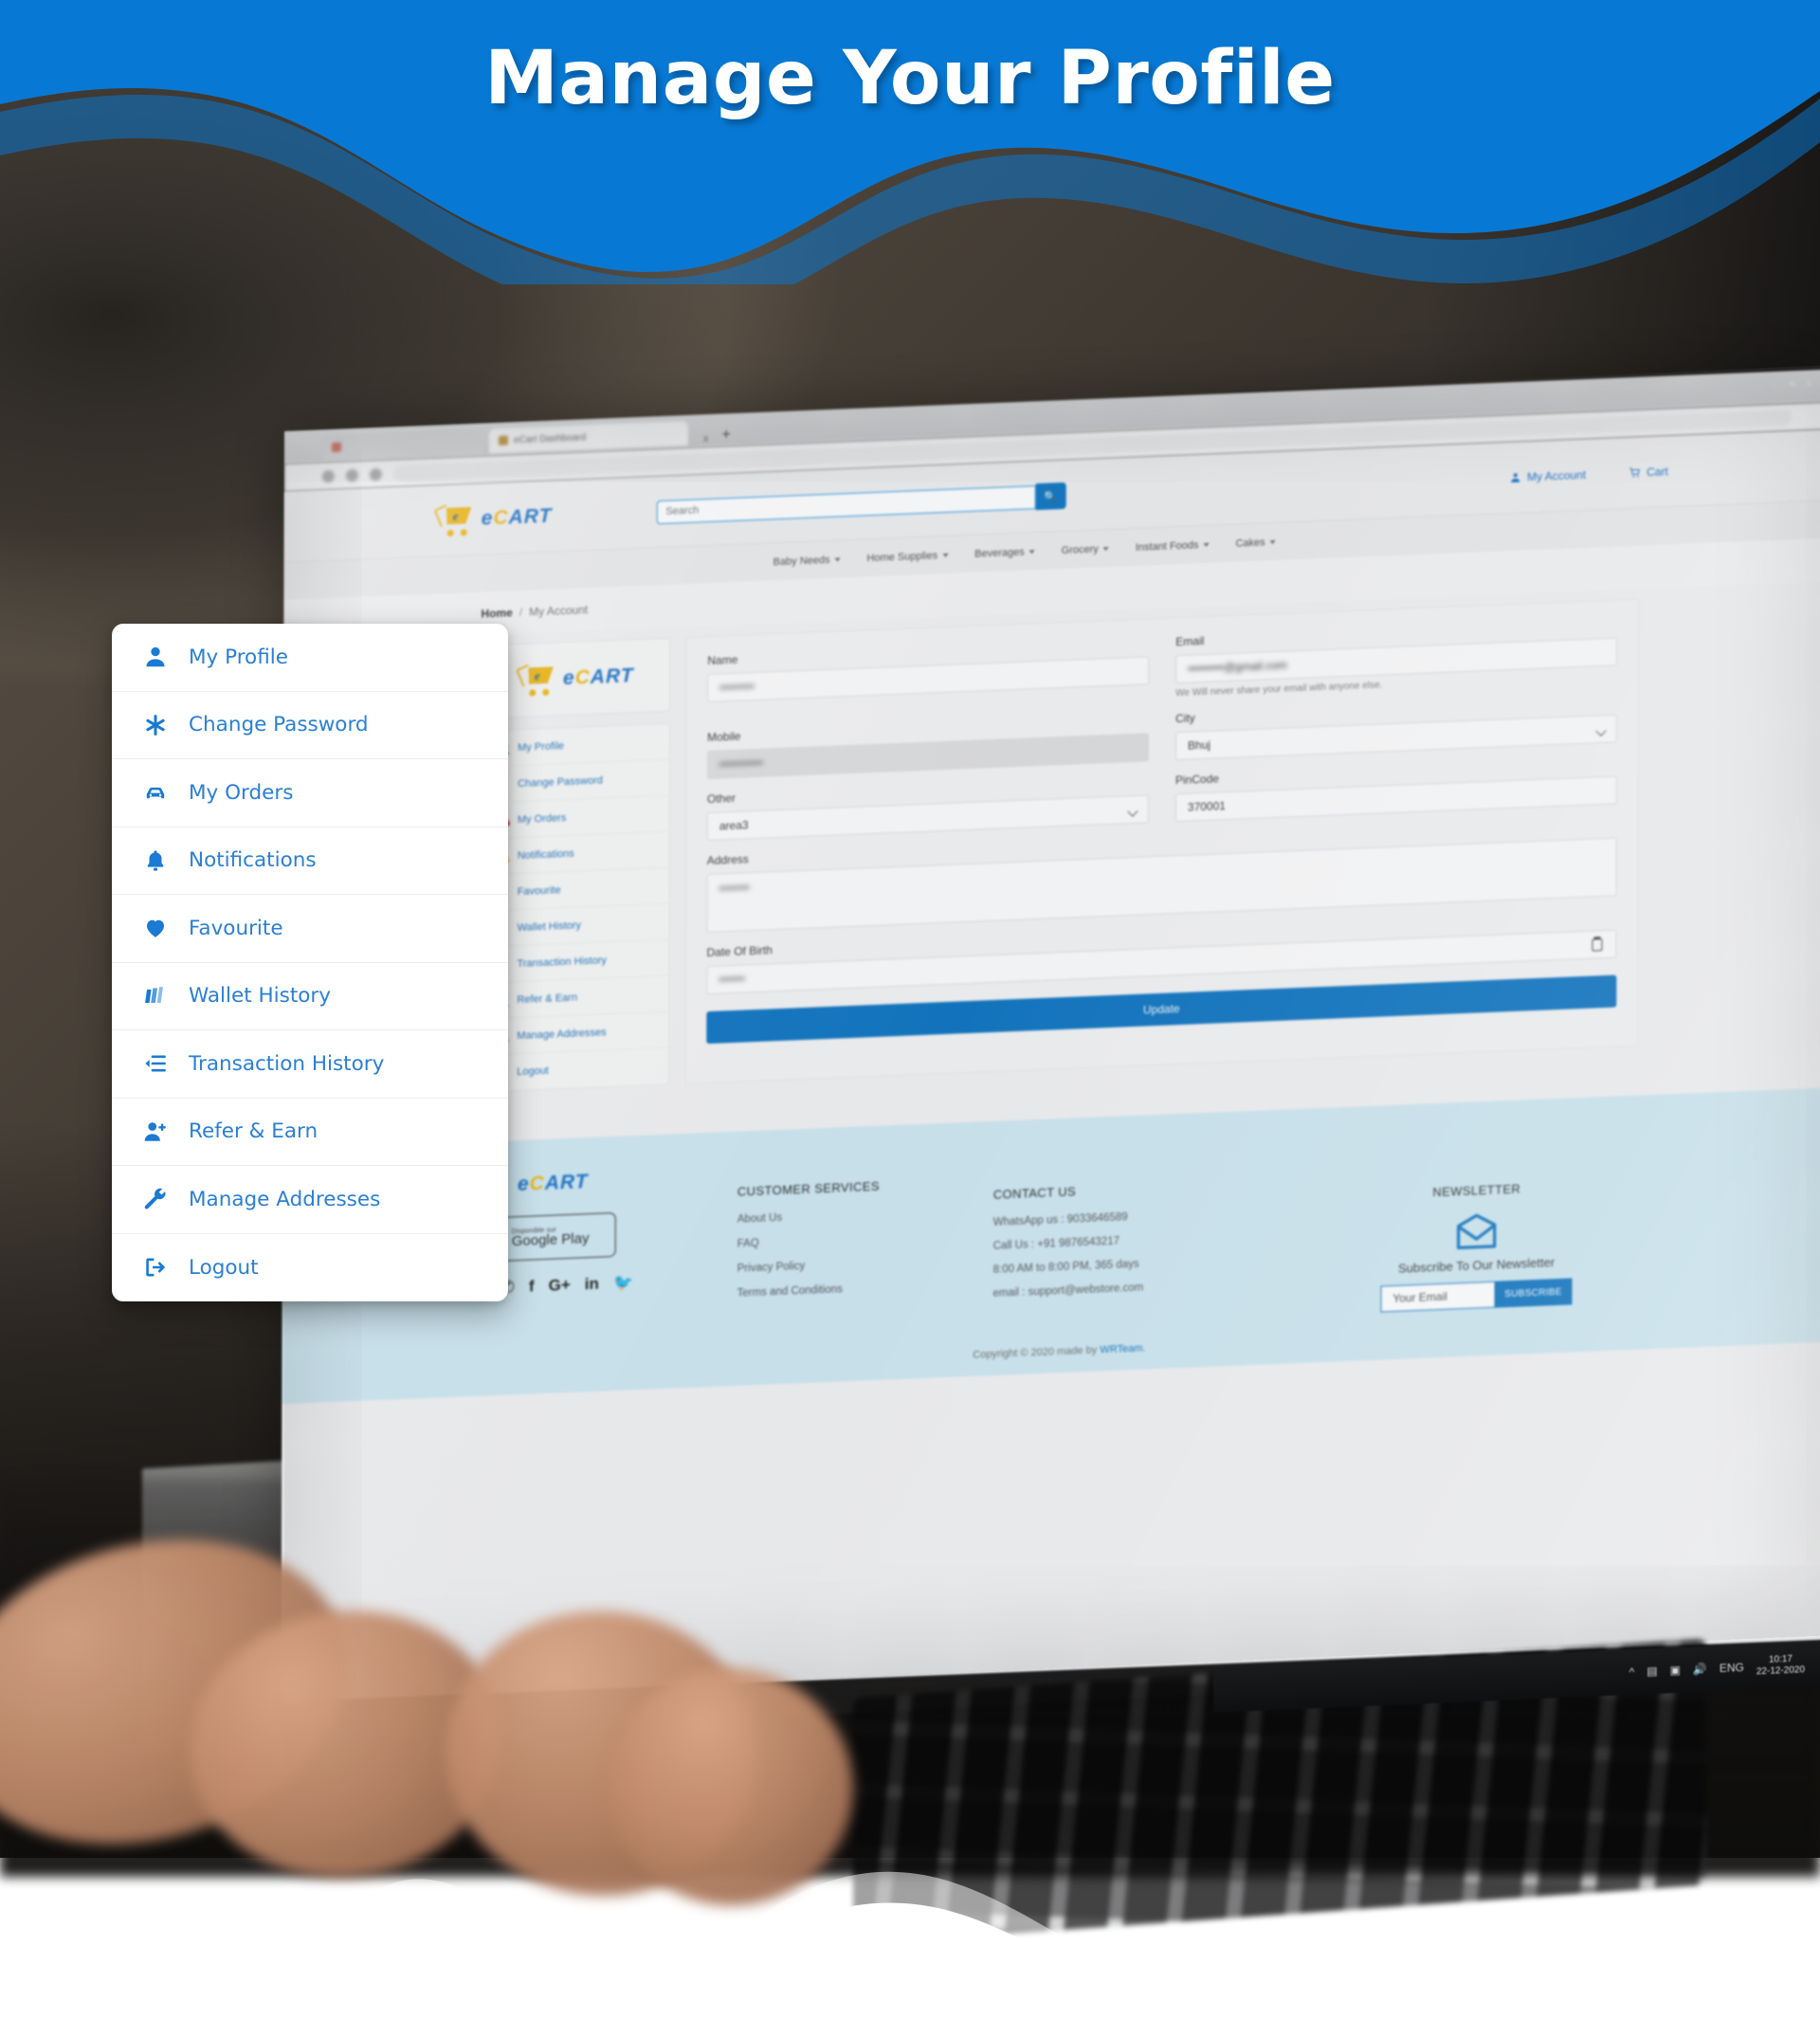 The height and width of the screenshot is (2018, 1820). Describe the element at coordinates (1060, 1220) in the screenshot. I see `contact-whatsapp: WhatsApp us : 9033646589` at that location.